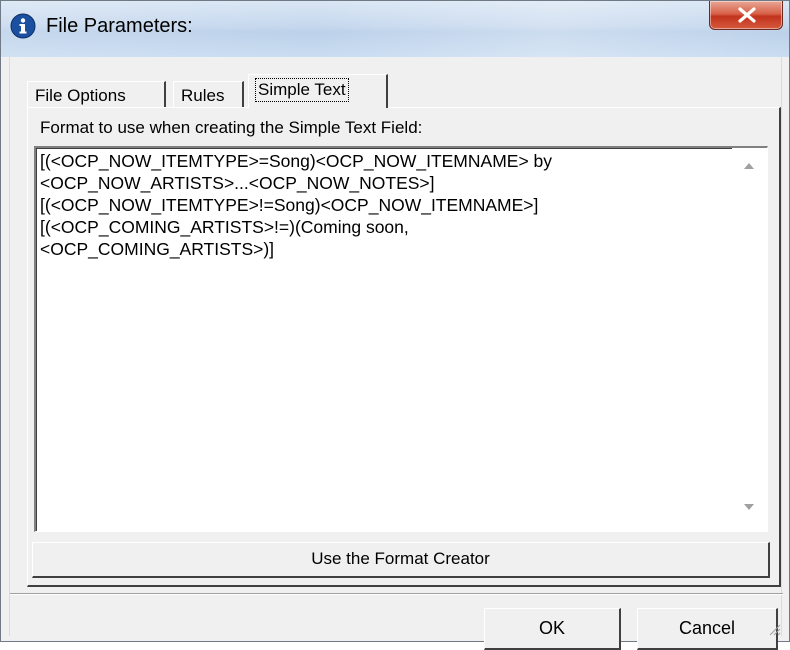  Describe the element at coordinates (401, 560) in the screenshot. I see `format-creator-button: Use the Format Creator` at that location.